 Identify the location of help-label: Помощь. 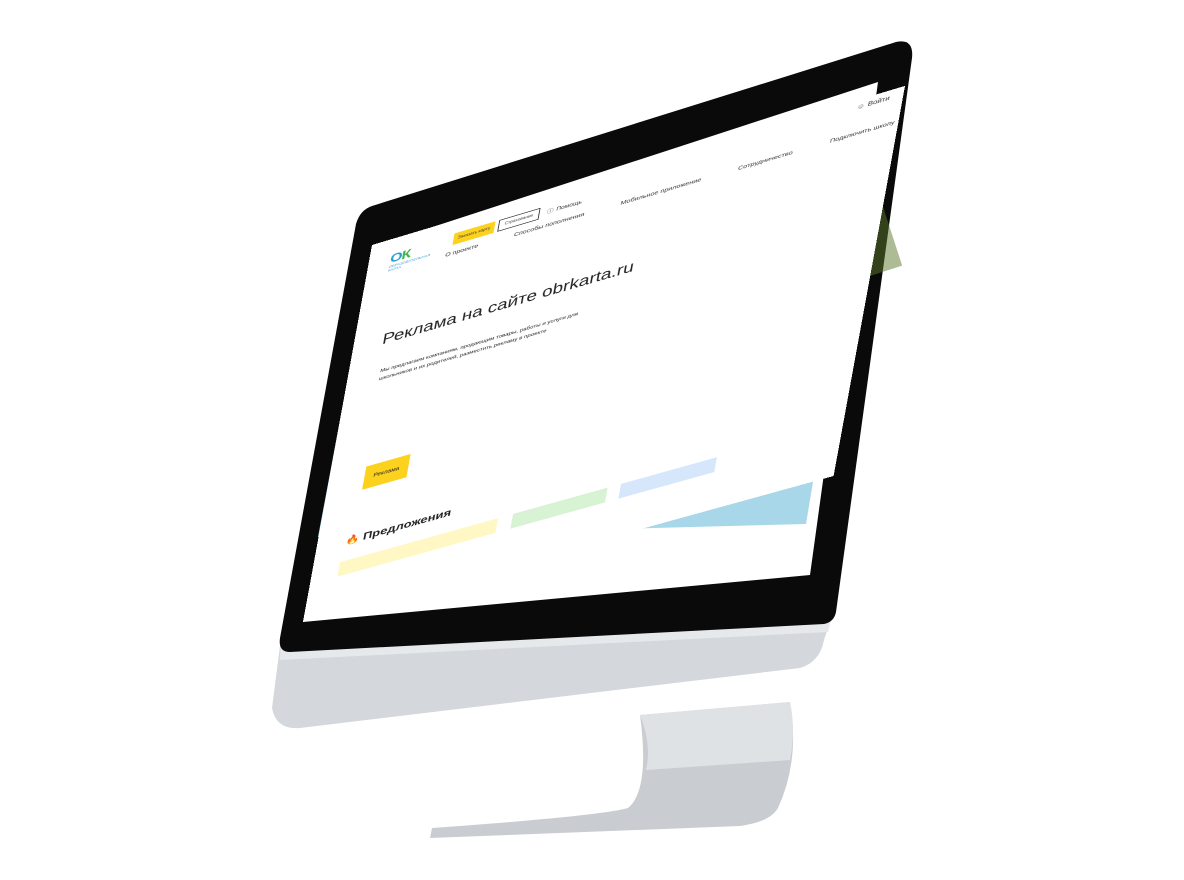
(569, 205).